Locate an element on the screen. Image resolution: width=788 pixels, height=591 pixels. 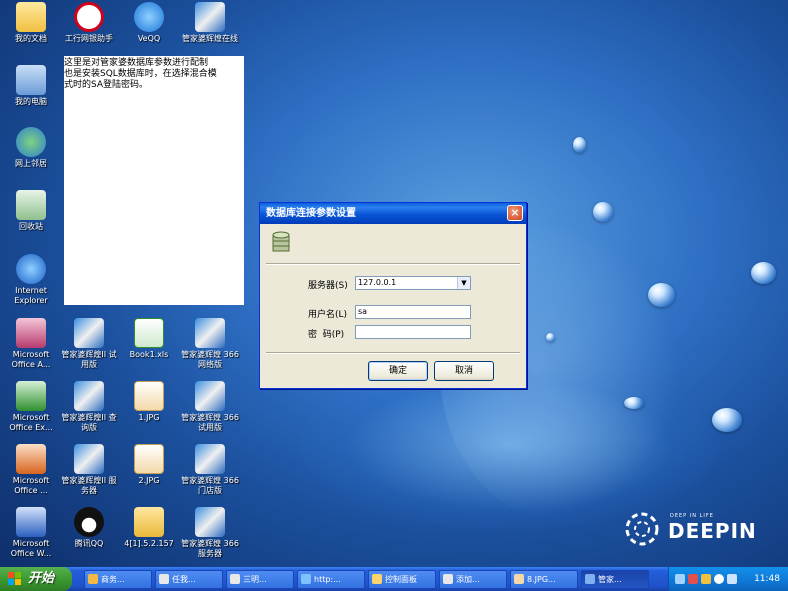
qq-tray-icon is located at coordinates (719, 579).